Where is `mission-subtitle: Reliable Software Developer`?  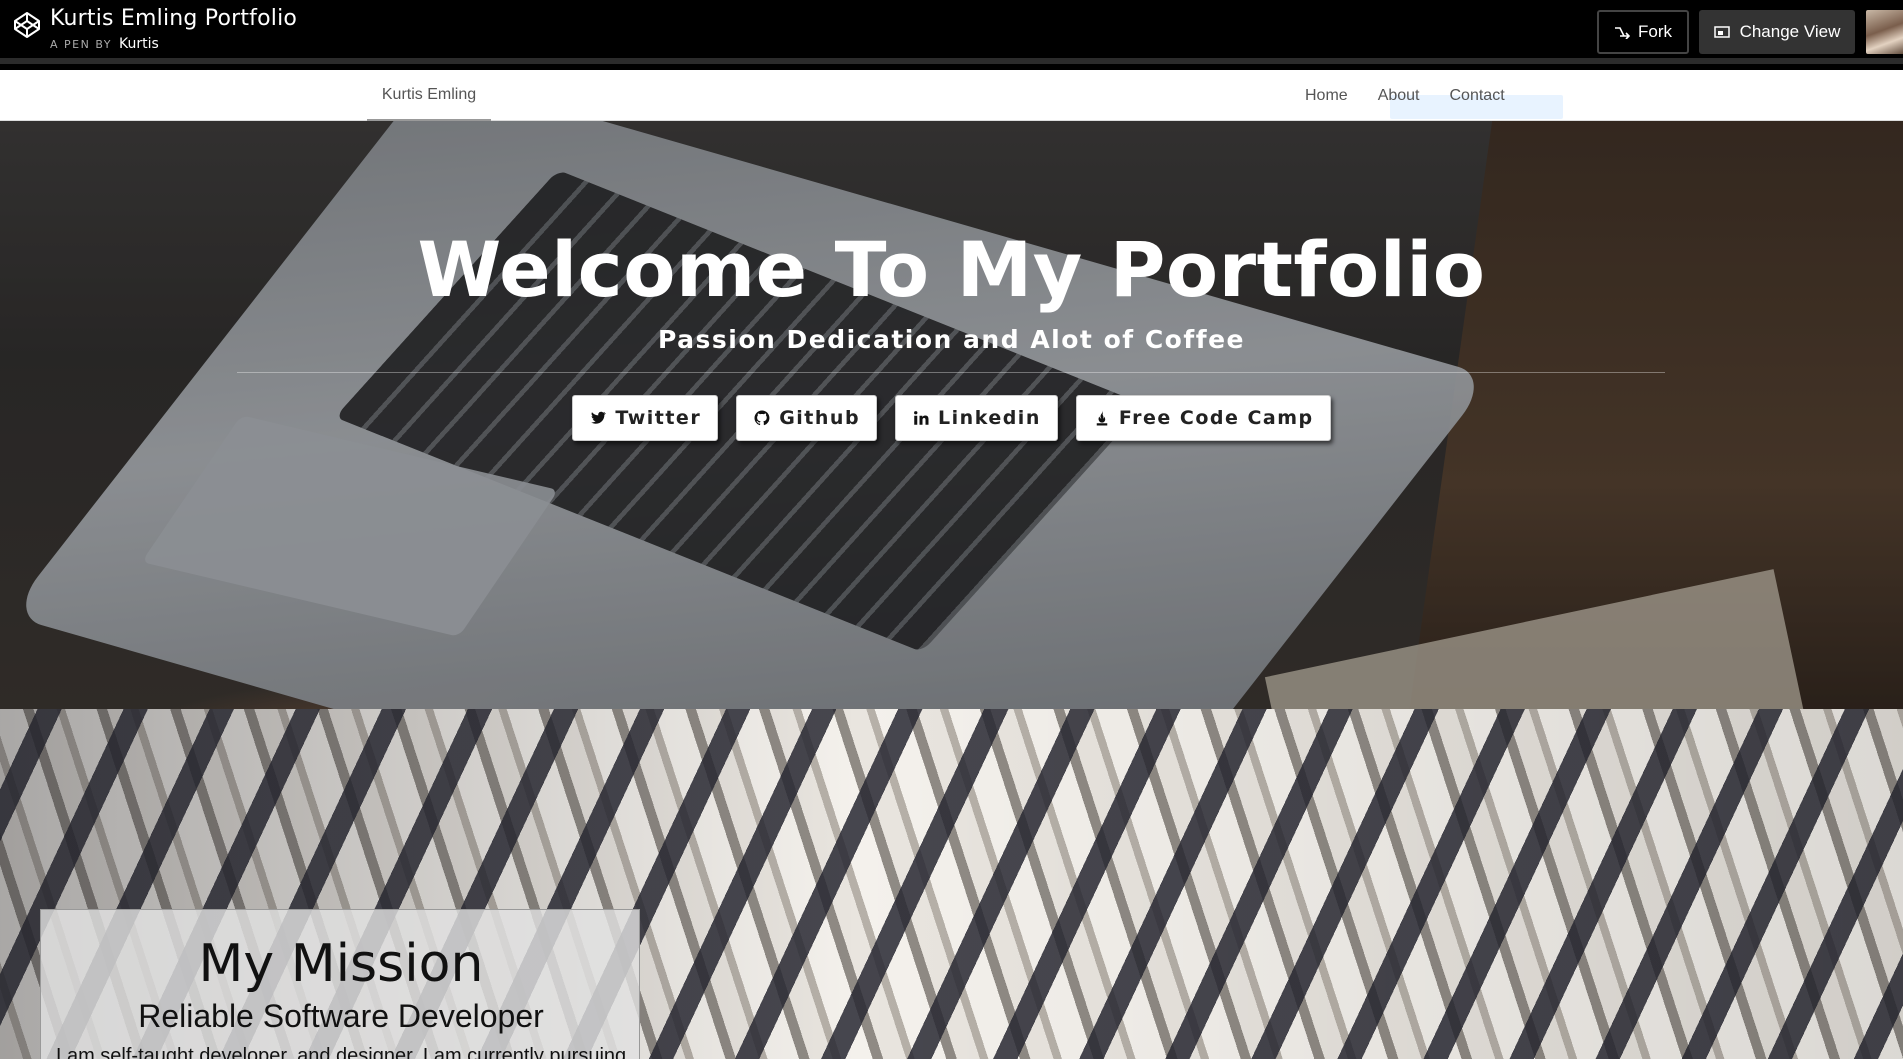 mission-subtitle: Reliable Software Developer is located at coordinates (341, 1016).